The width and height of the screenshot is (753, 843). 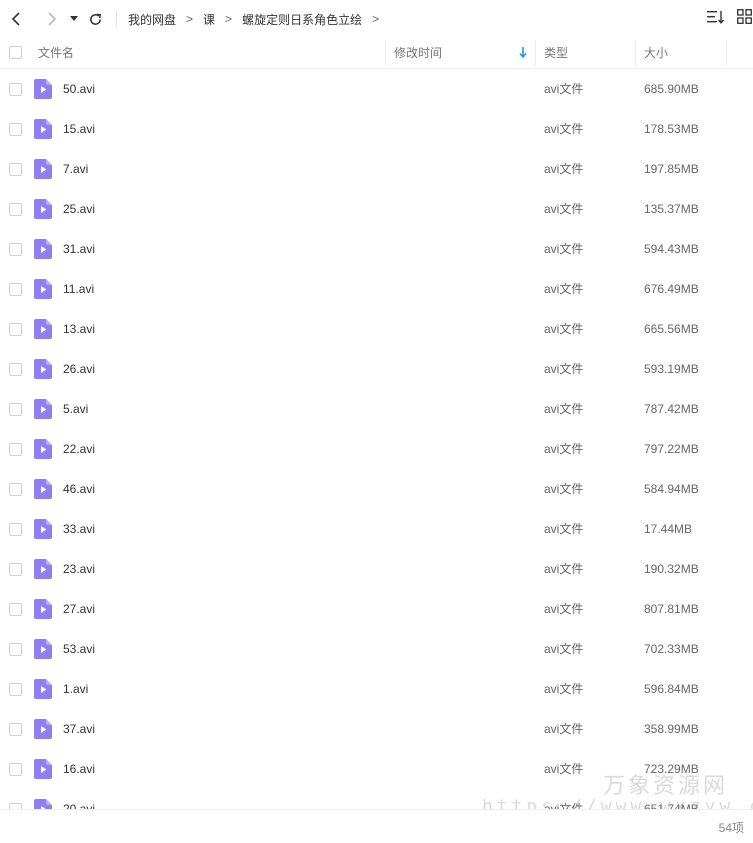 I want to click on file-size: 135.37MB, so click(x=671, y=209).